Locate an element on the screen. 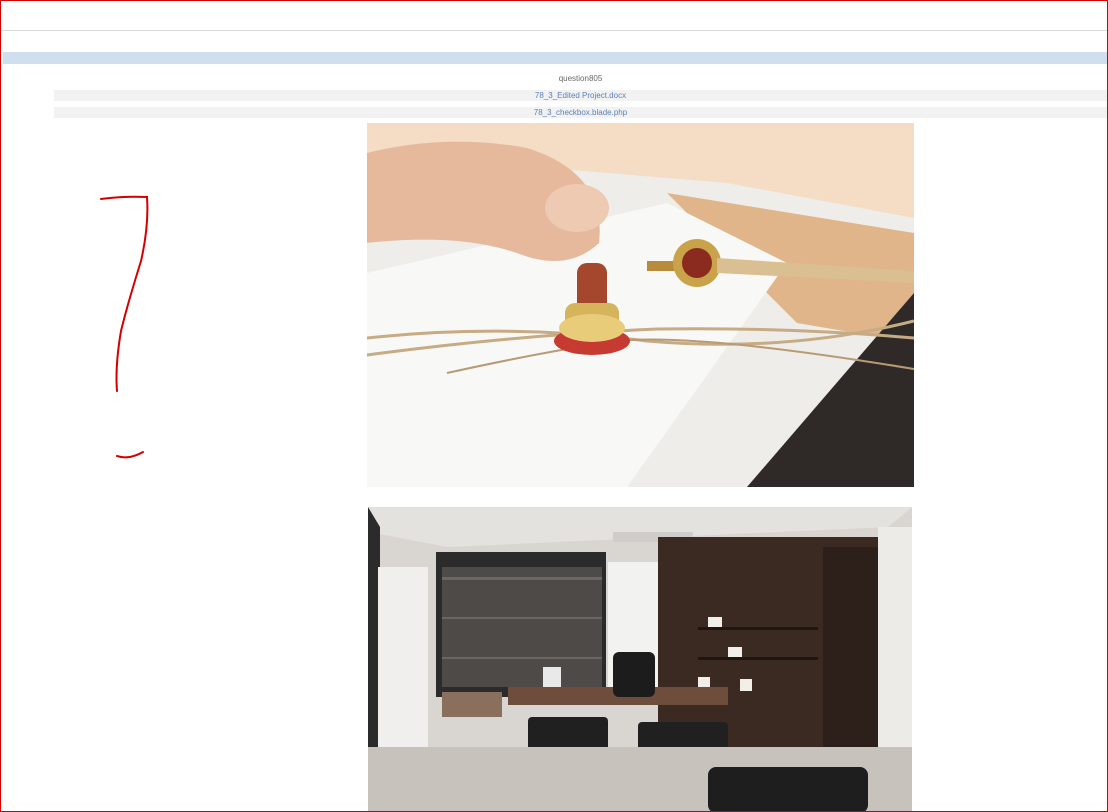  question-title: question805 is located at coordinates (580, 78).